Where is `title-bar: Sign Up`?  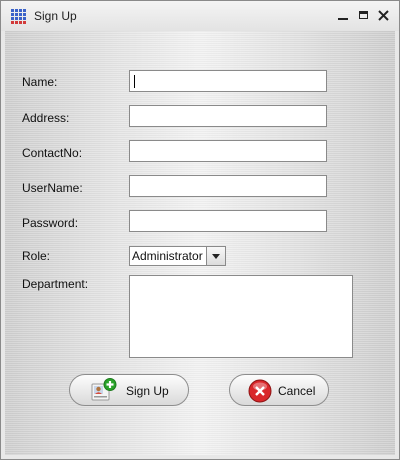 title-bar: Sign Up is located at coordinates (200, 16).